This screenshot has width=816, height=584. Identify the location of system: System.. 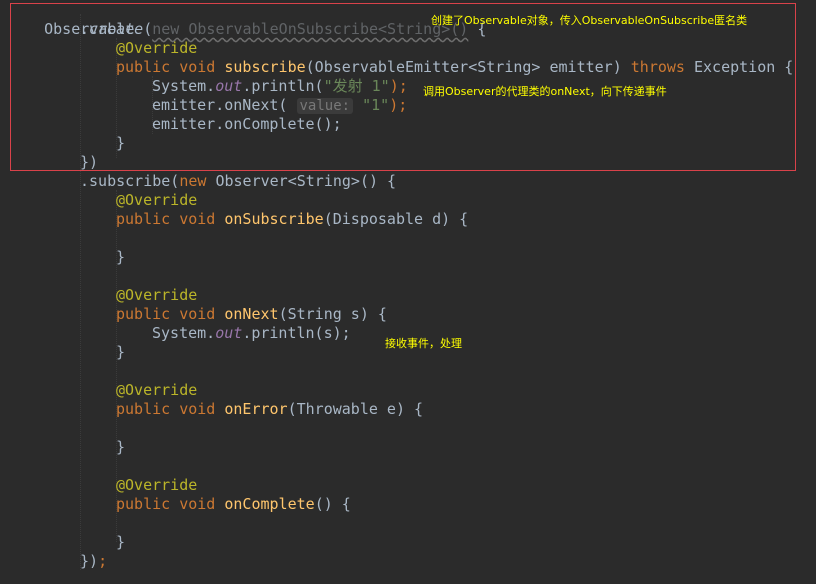
(184, 333).